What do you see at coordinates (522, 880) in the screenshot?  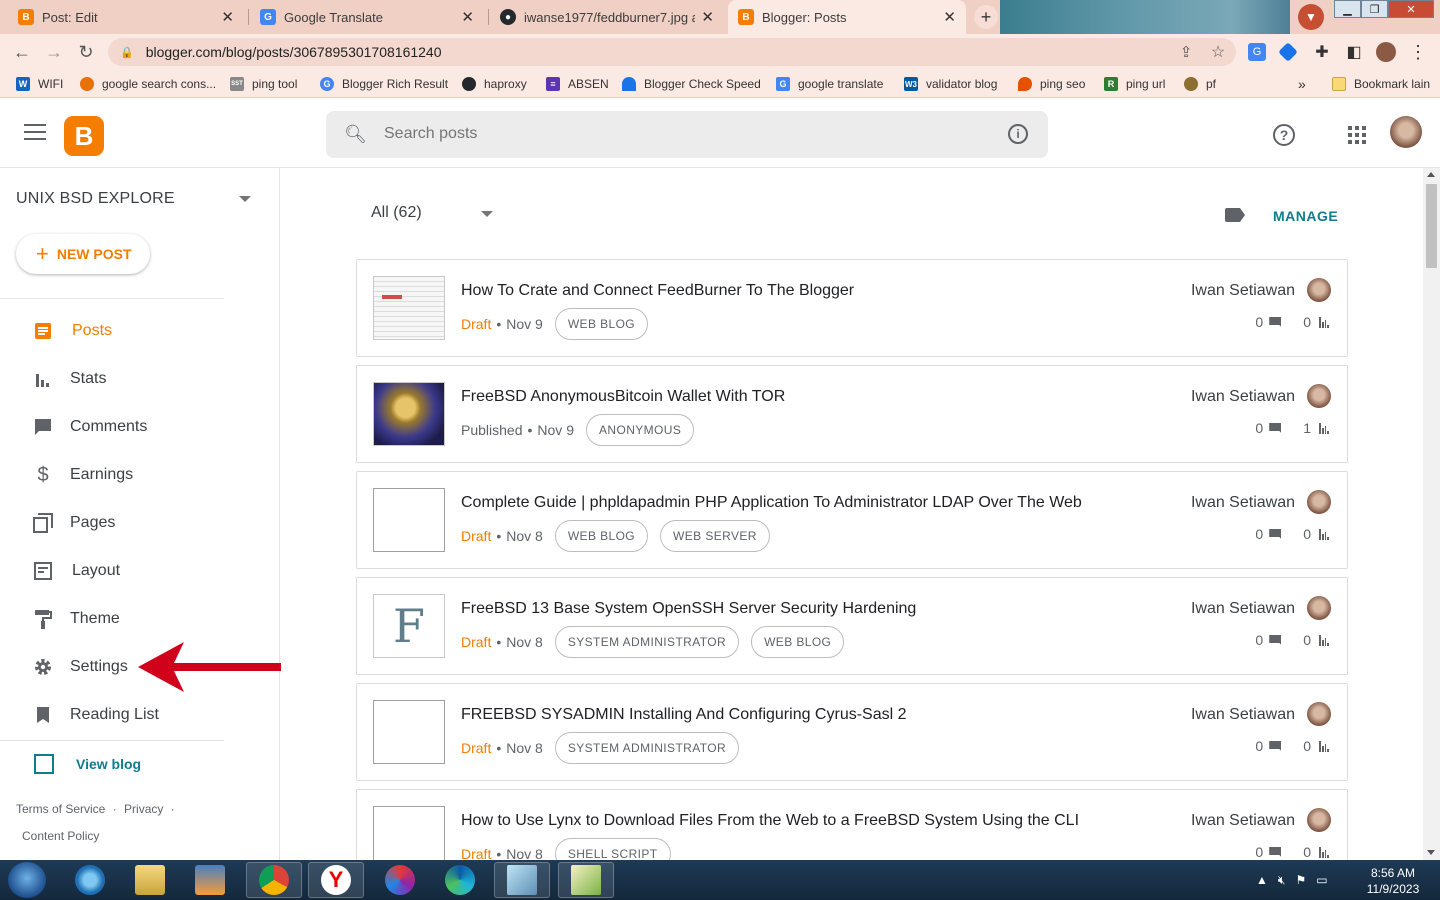 I see `document-app` at bounding box center [522, 880].